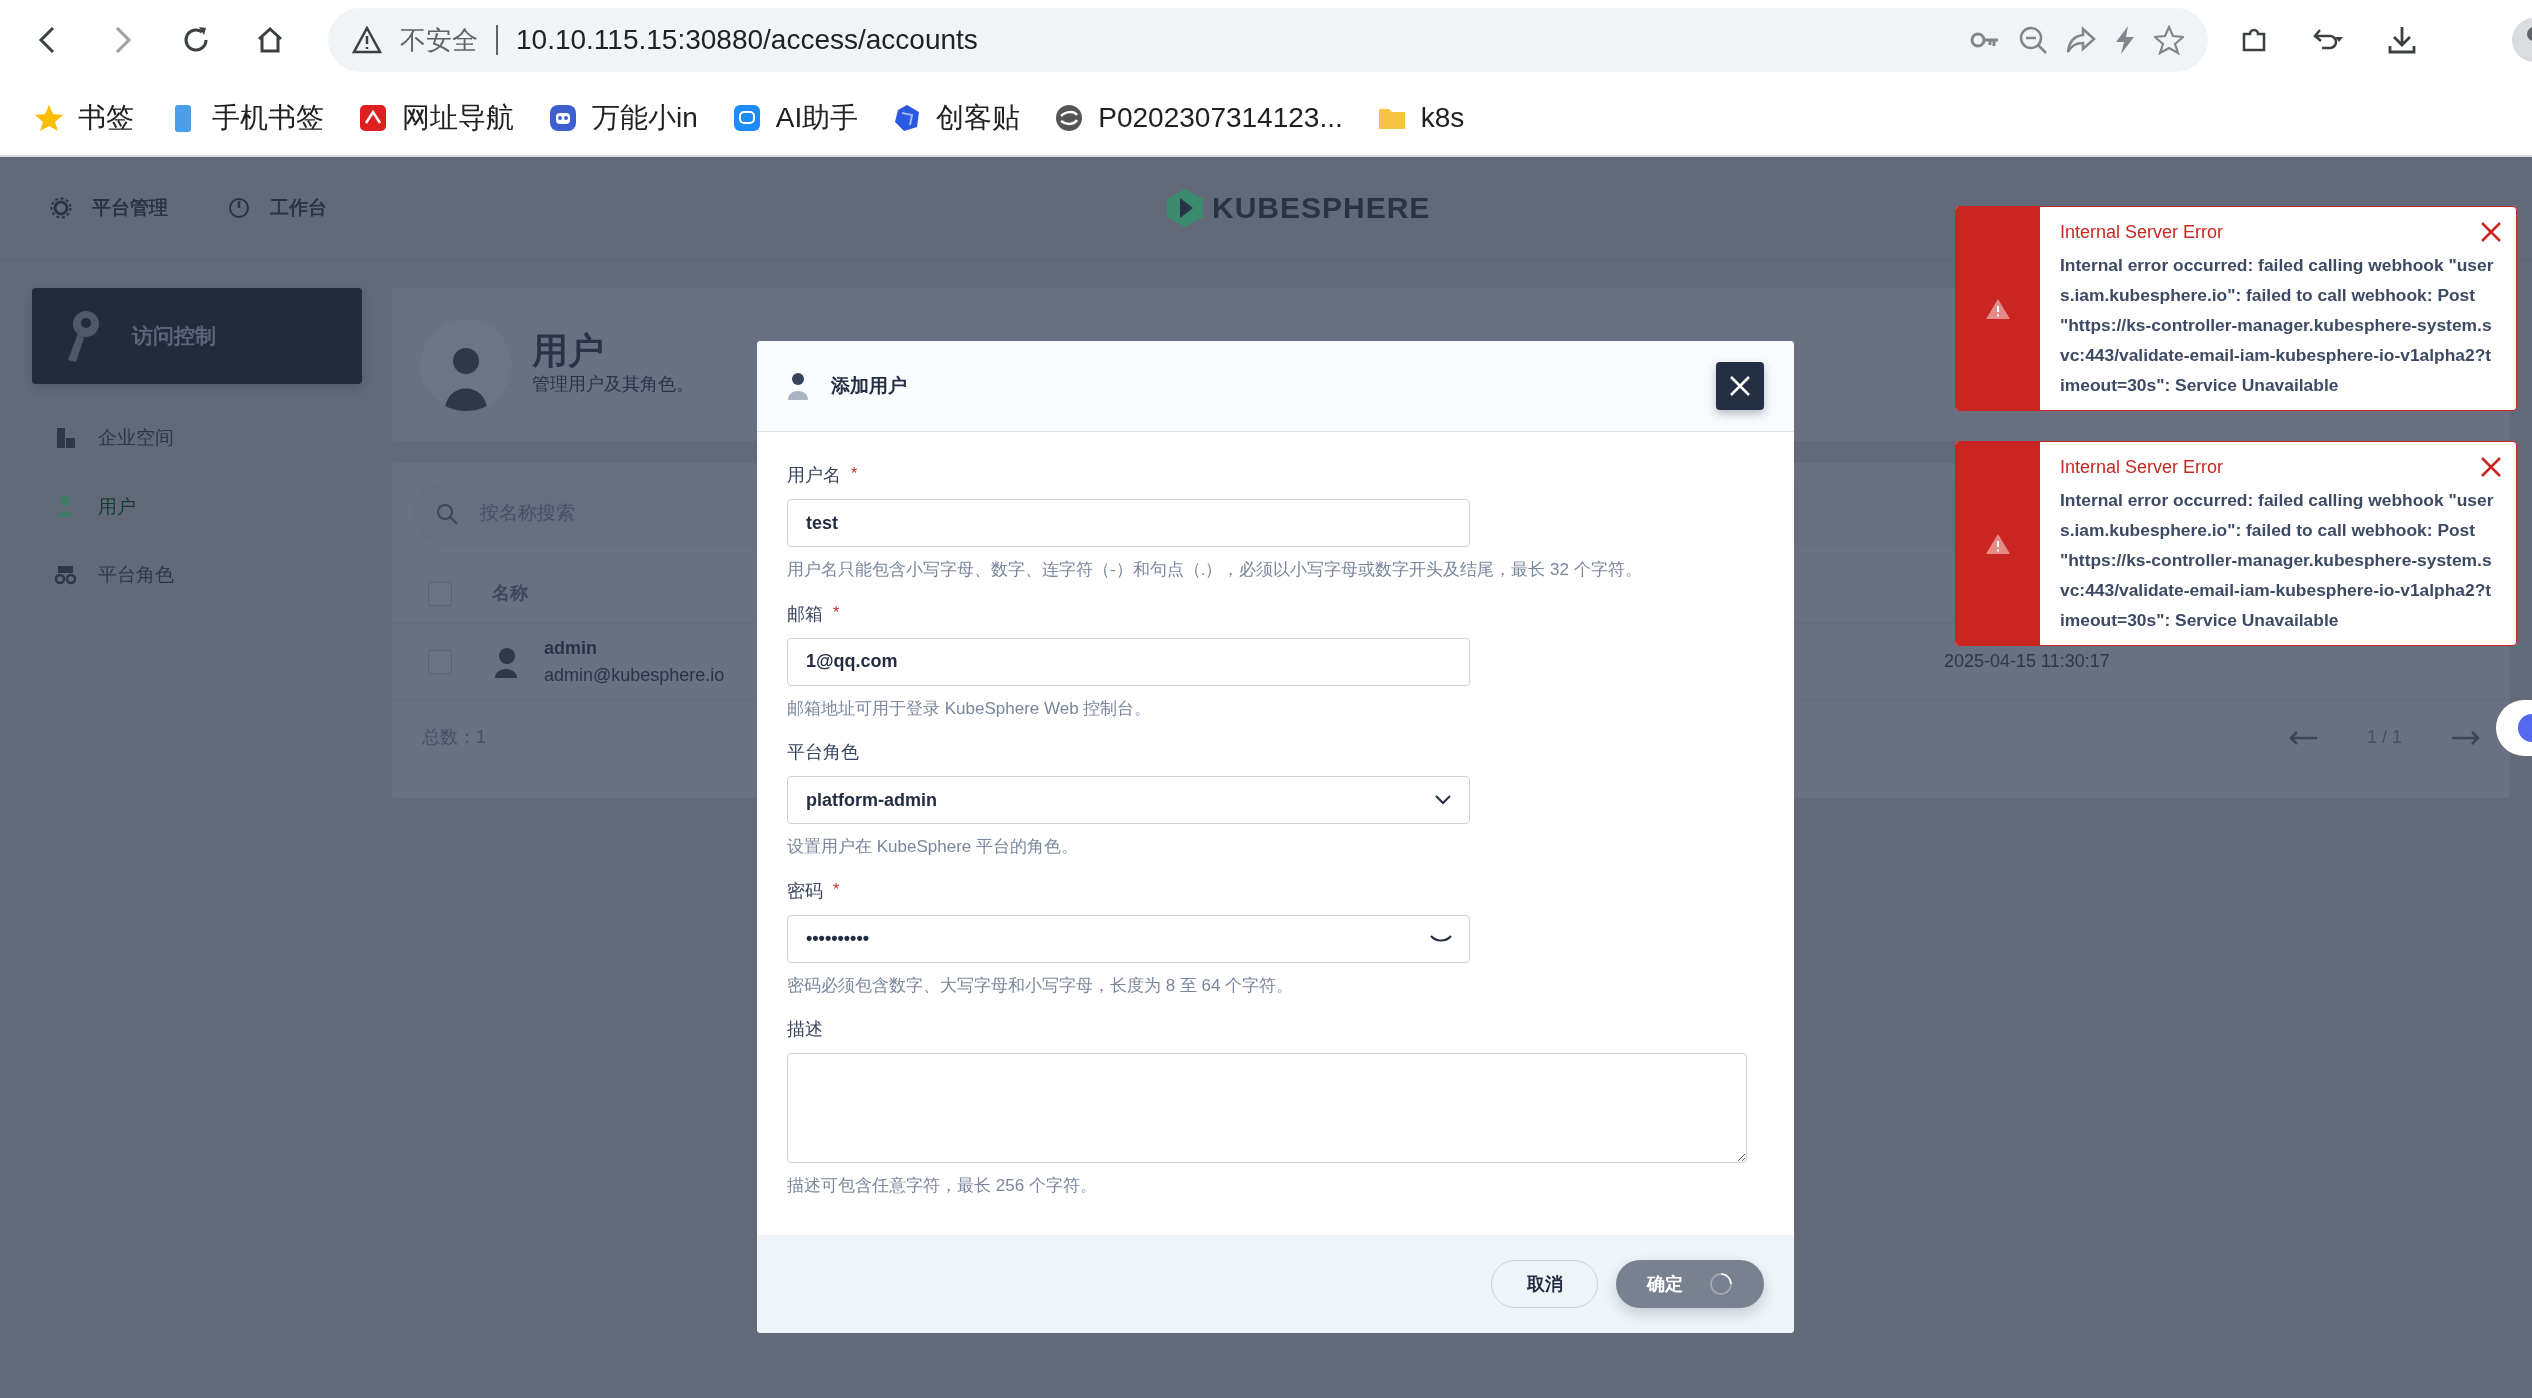 The height and width of the screenshot is (1398, 2532). Describe the element at coordinates (568, 351) in the screenshot. I see `page-title: 用户` at that location.